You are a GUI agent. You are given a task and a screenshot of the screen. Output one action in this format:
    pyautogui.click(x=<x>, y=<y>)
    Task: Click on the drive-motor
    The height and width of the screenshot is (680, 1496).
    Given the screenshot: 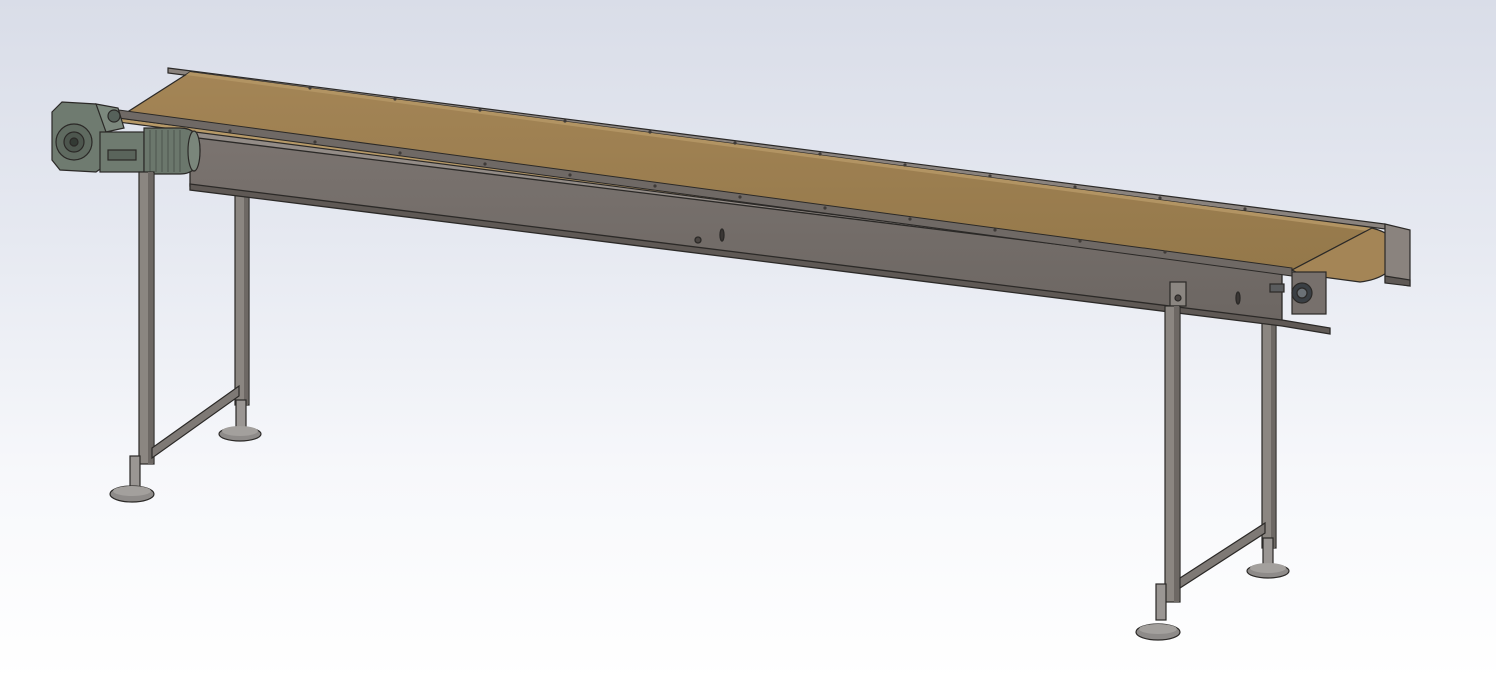 What is the action you would take?
    pyautogui.click(x=150, y=151)
    